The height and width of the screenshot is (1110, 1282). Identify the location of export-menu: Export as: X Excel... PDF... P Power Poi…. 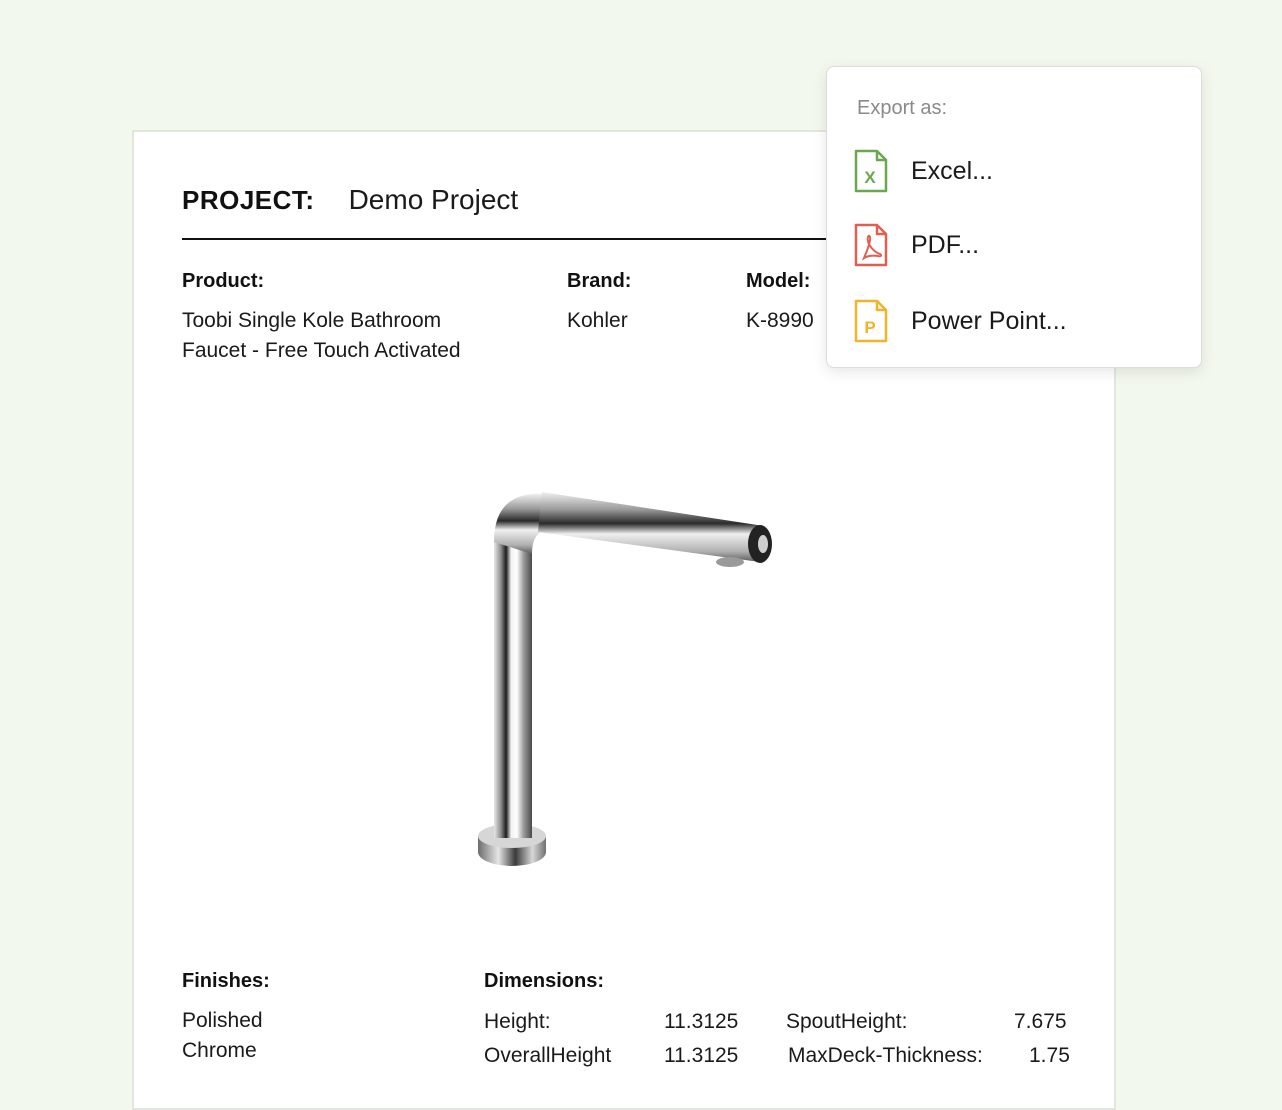
(1014, 217).